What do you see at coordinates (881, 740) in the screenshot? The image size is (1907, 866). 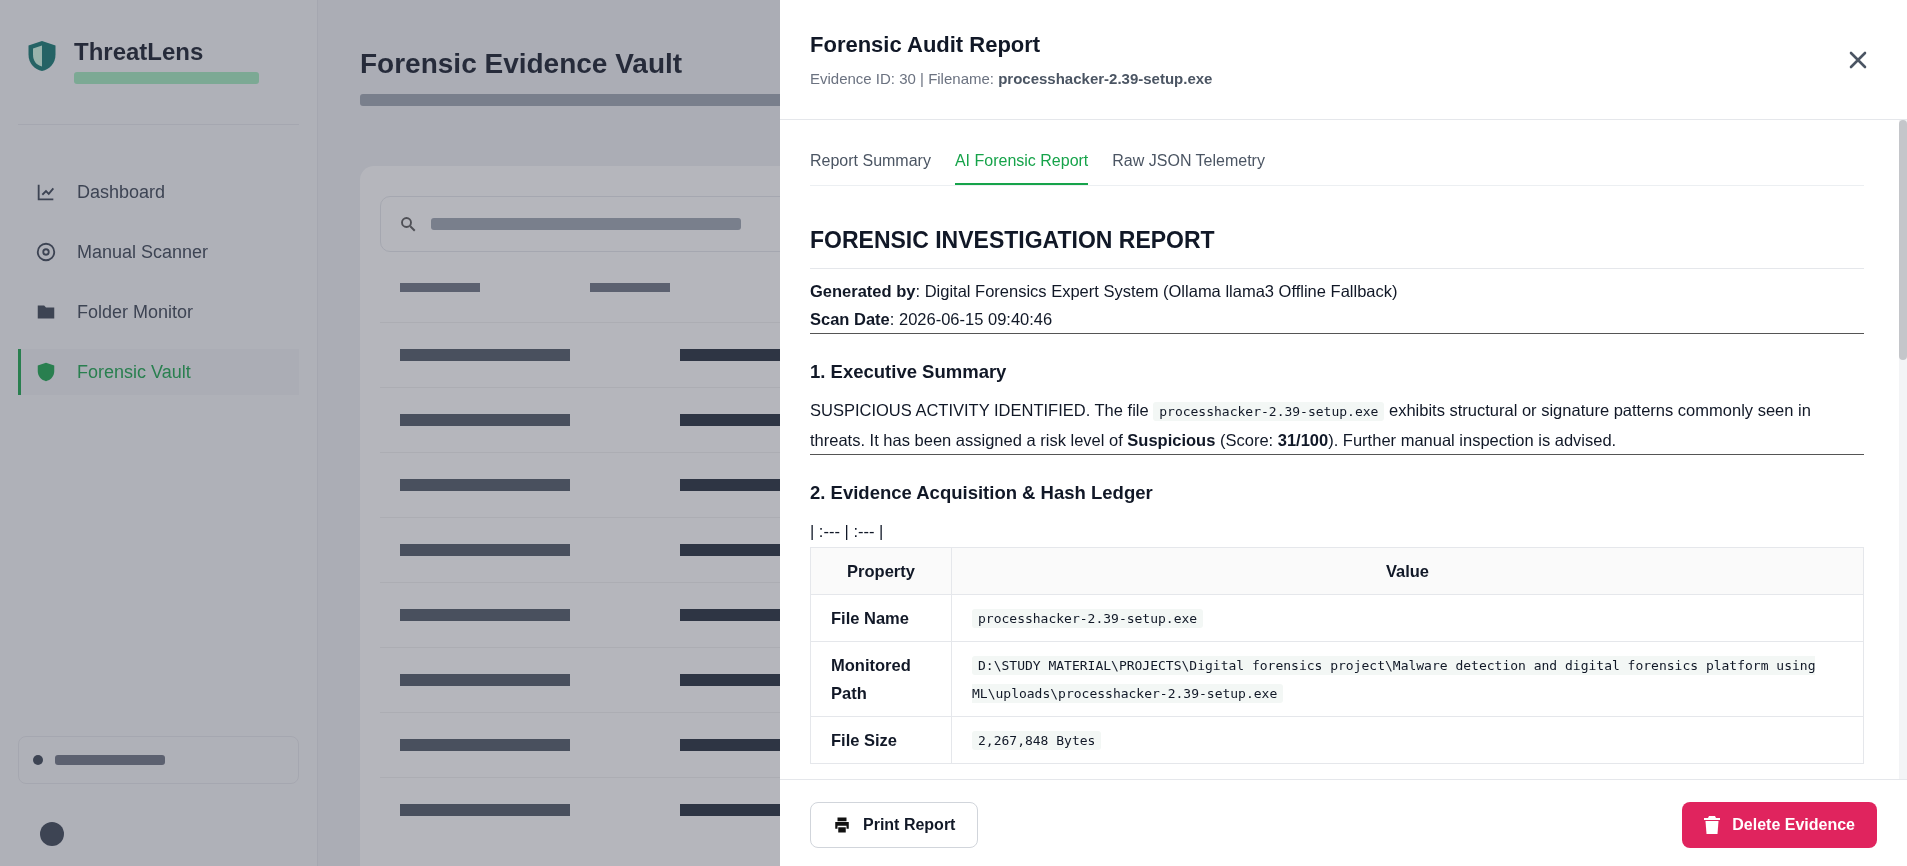 I see `property-cell: File Size` at bounding box center [881, 740].